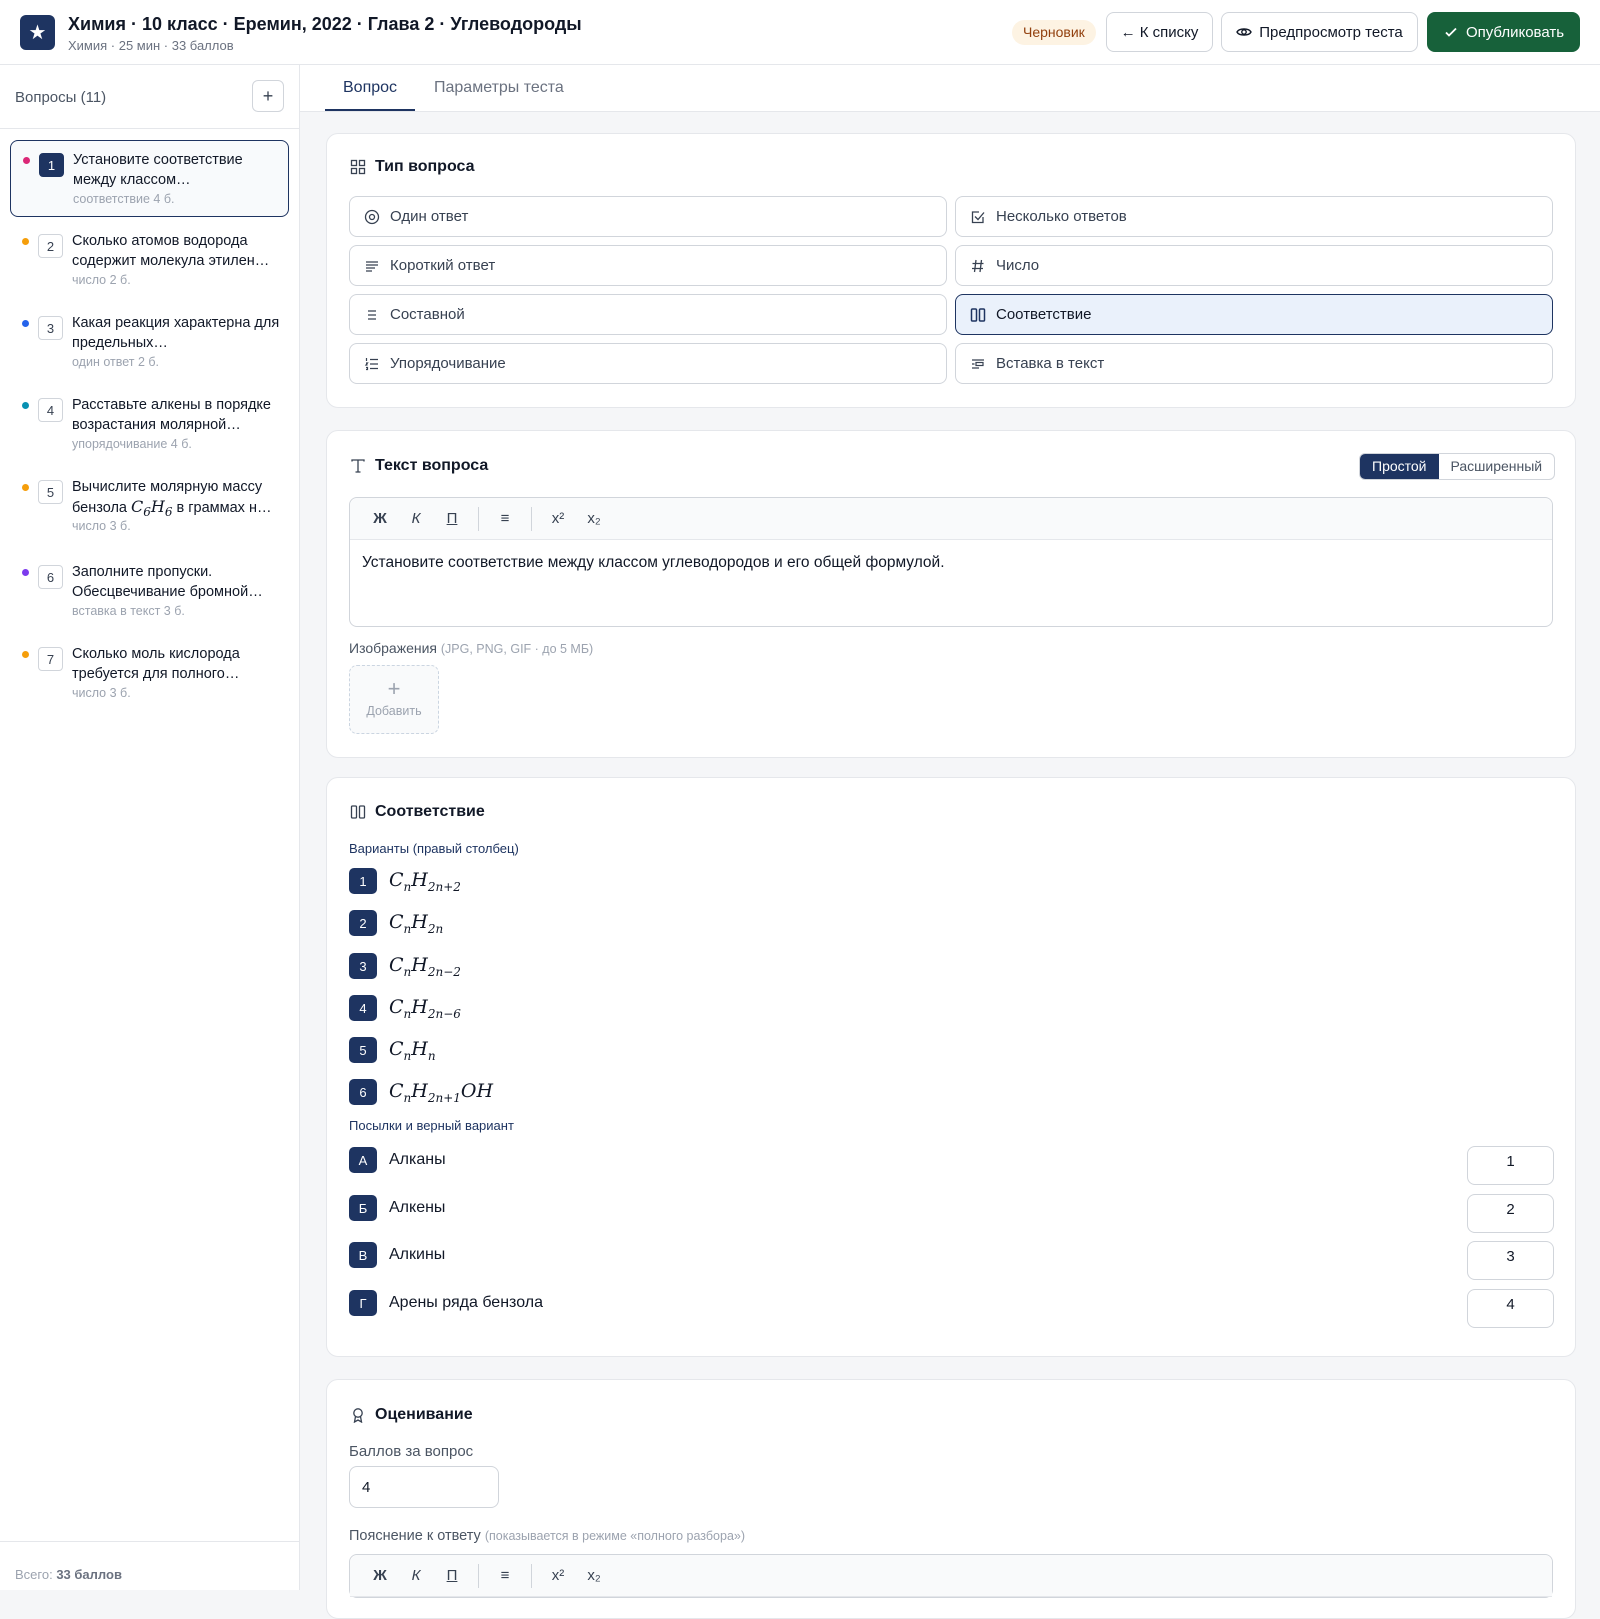 This screenshot has width=1600, height=1619. Describe the element at coordinates (149, 128) in the screenshot. I see `divider` at that location.